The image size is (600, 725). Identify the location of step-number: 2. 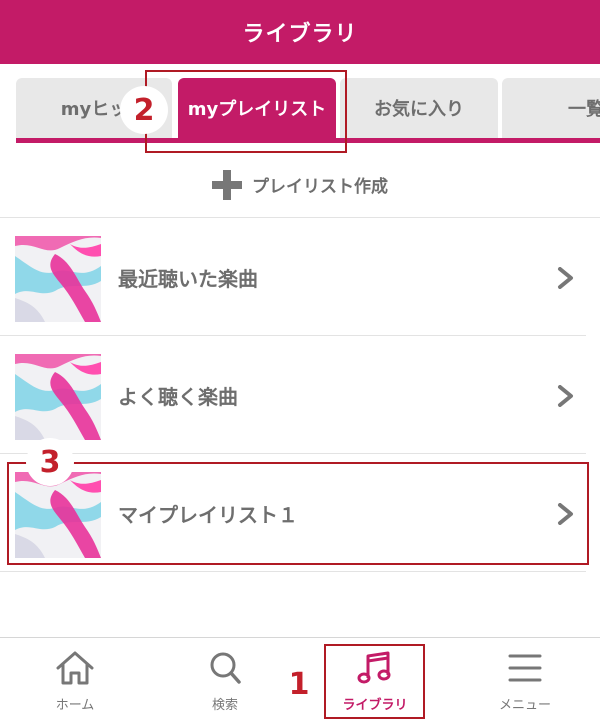
(144, 110).